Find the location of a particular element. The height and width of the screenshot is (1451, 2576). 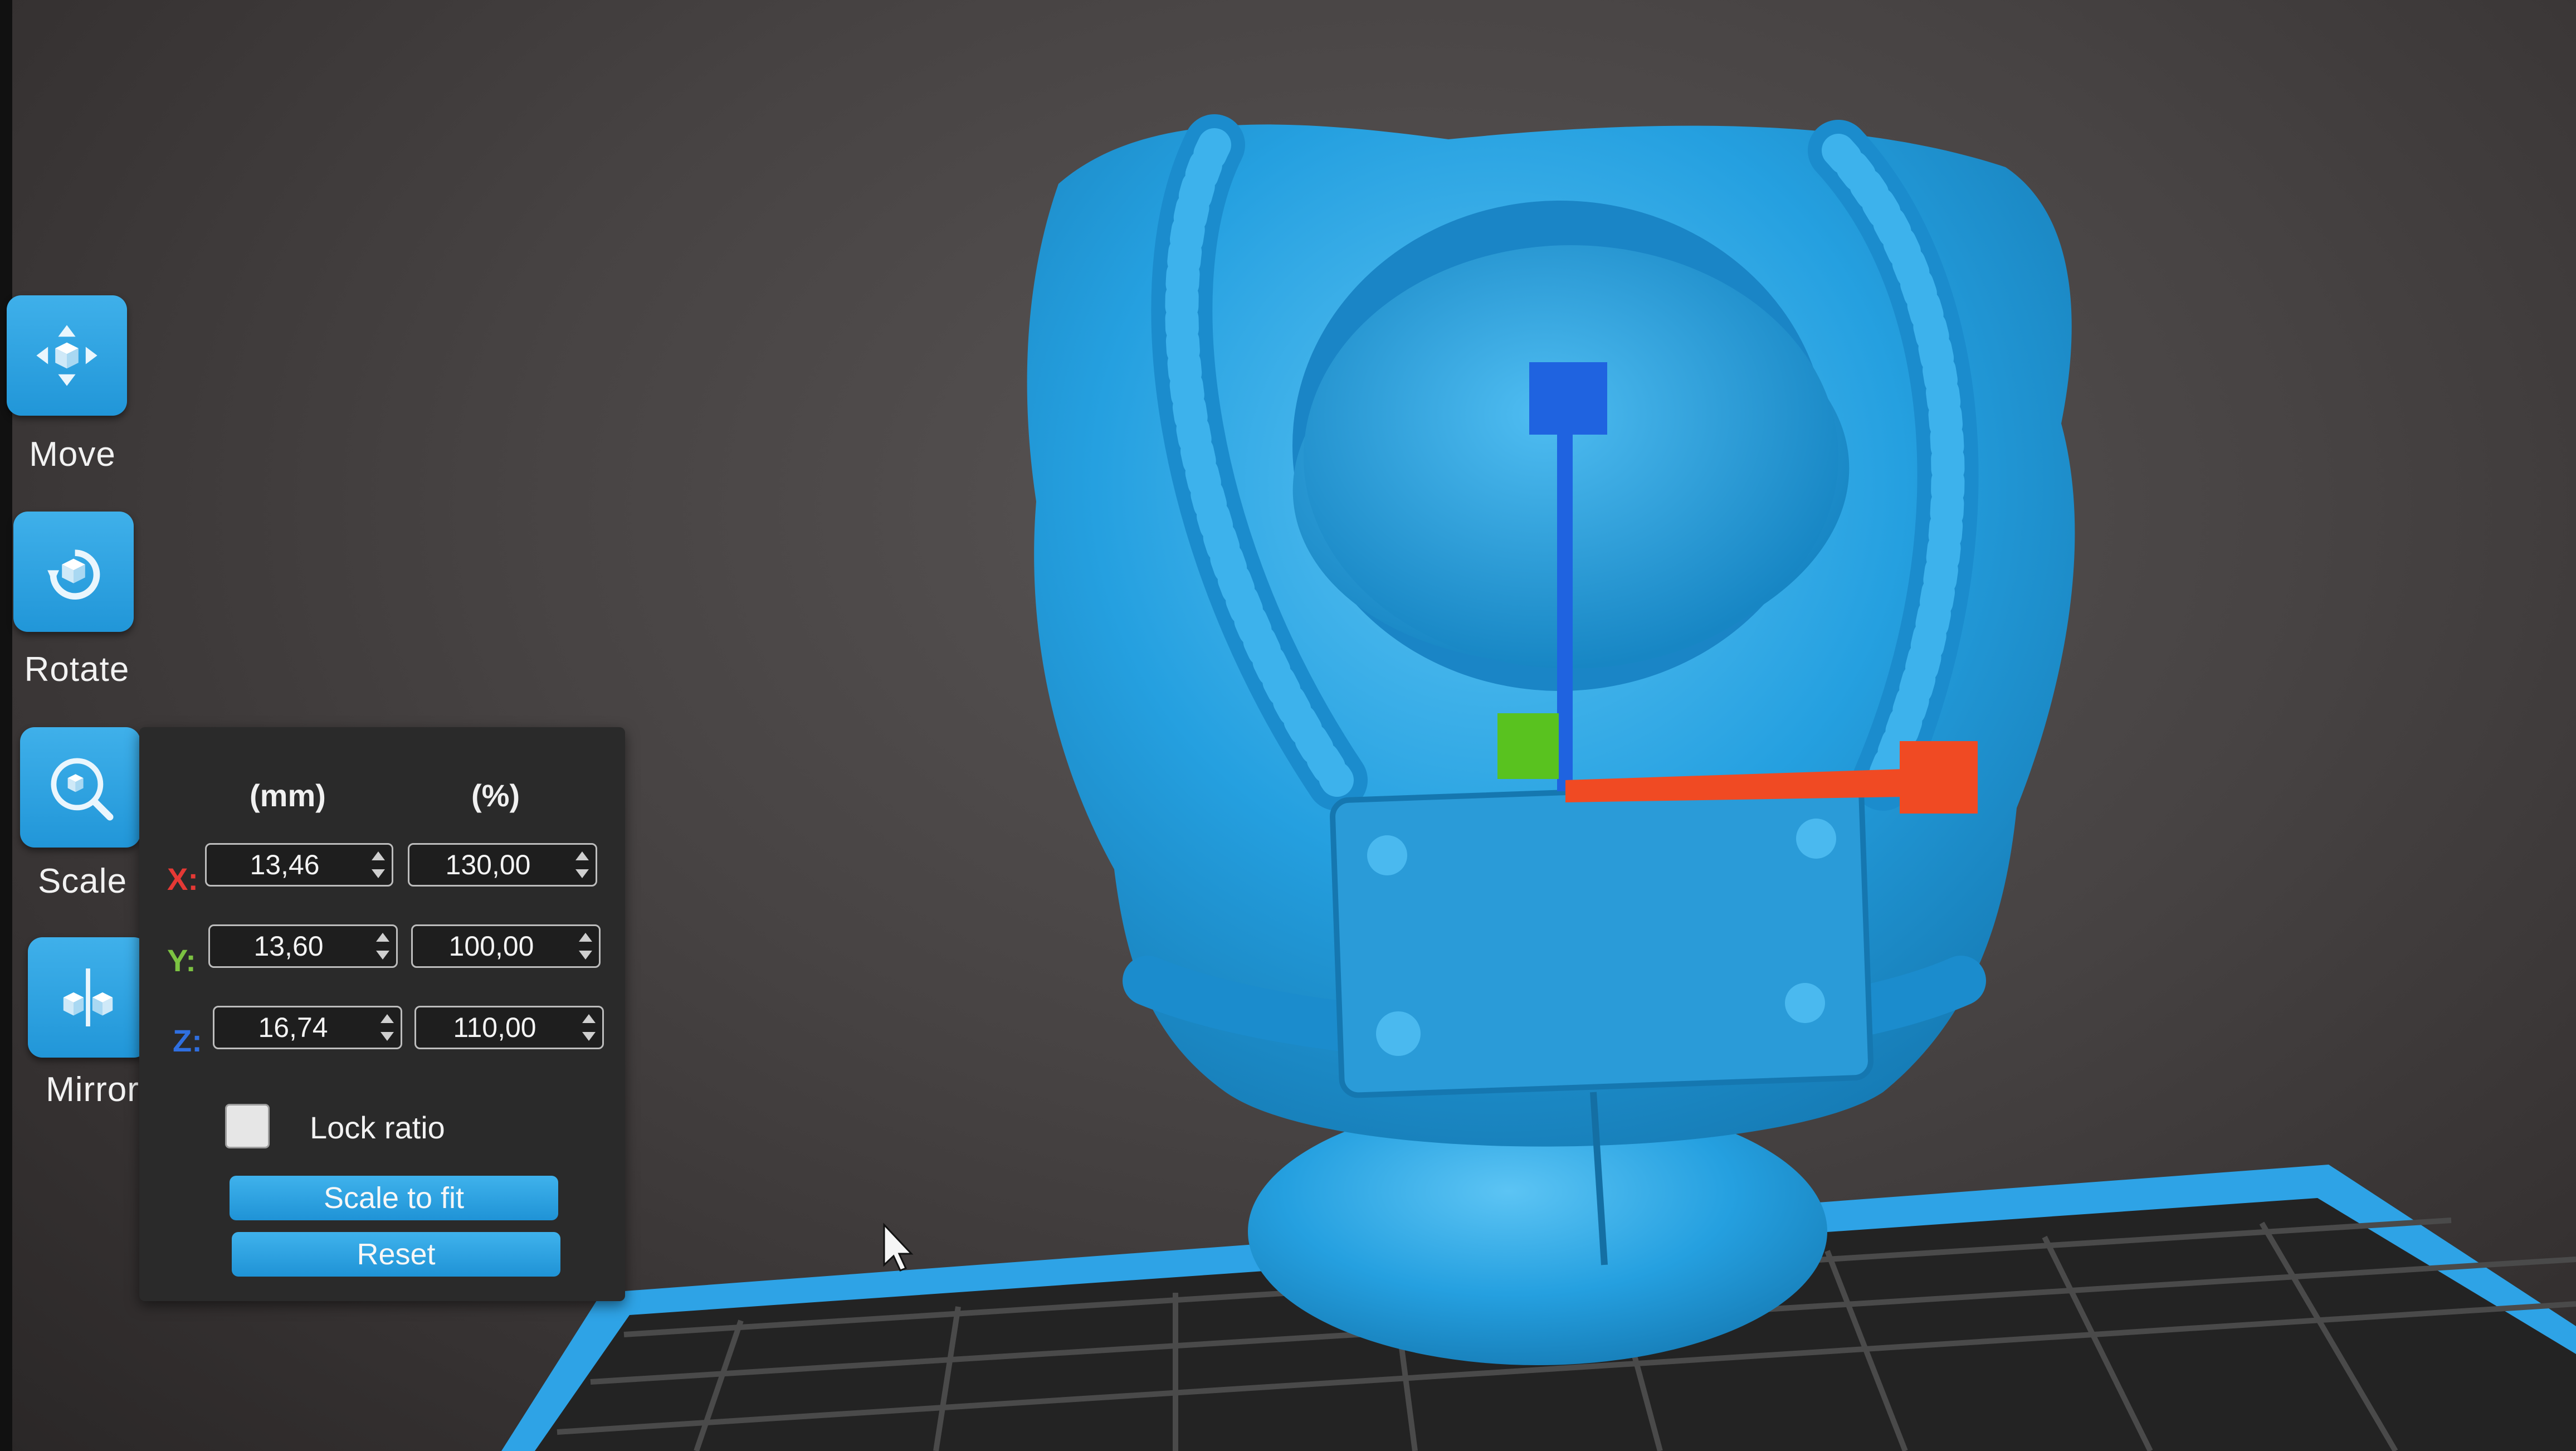

y-mm-spinner is located at coordinates (383, 946).